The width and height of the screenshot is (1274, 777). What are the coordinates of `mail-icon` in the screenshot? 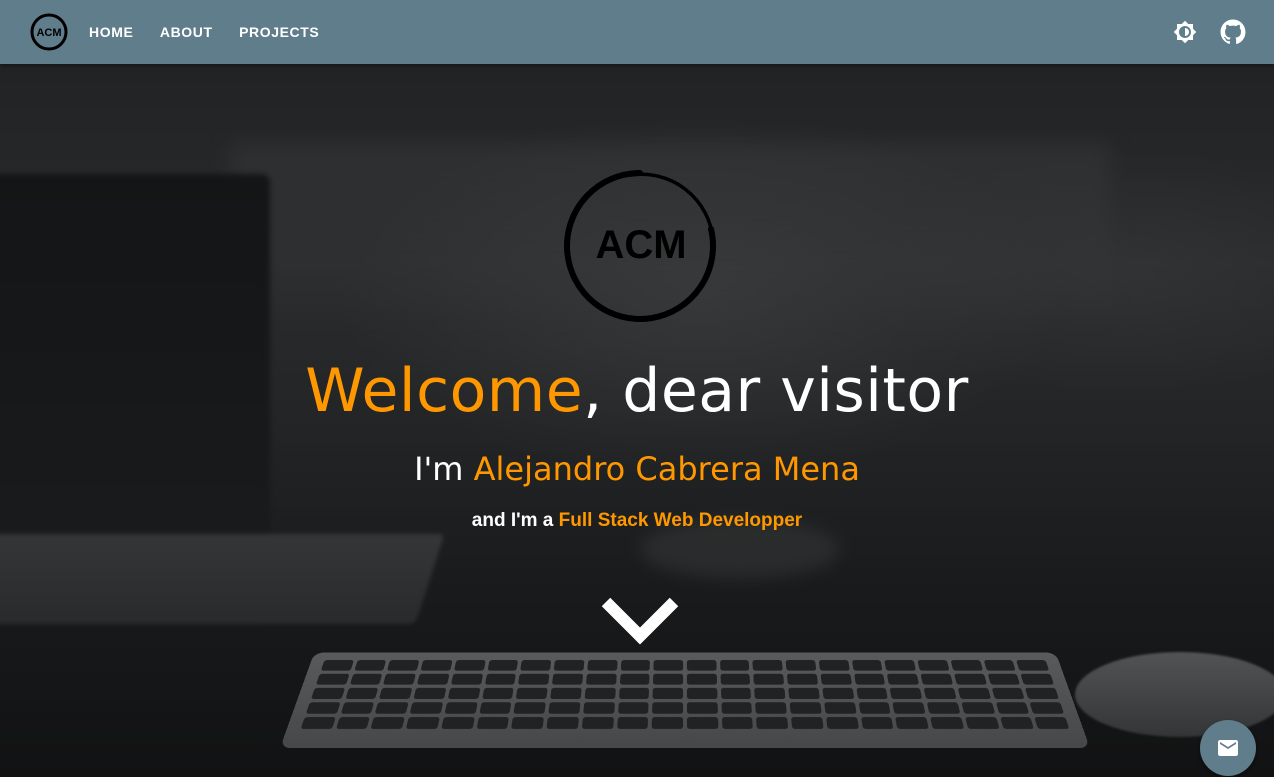 It's located at (1228, 748).